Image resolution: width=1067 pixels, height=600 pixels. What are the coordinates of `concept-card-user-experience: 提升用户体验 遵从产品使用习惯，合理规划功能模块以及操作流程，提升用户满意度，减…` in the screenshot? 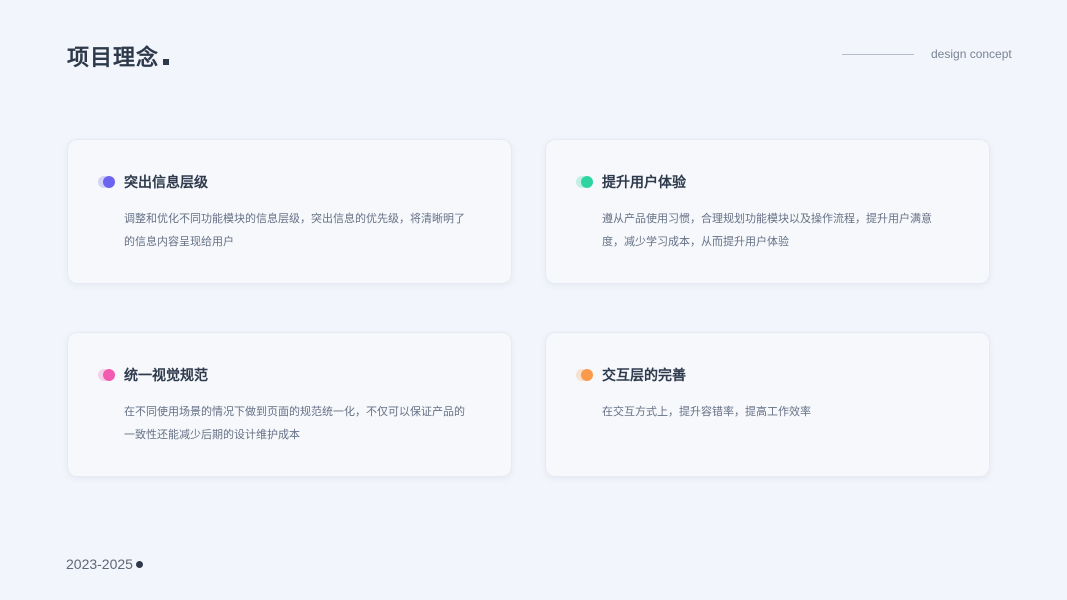 It's located at (767, 211).